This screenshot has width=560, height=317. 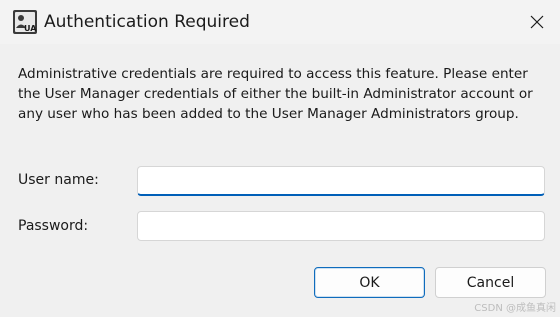 What do you see at coordinates (30, 28) in the screenshot?
I see `svg-text: UA` at bounding box center [30, 28].